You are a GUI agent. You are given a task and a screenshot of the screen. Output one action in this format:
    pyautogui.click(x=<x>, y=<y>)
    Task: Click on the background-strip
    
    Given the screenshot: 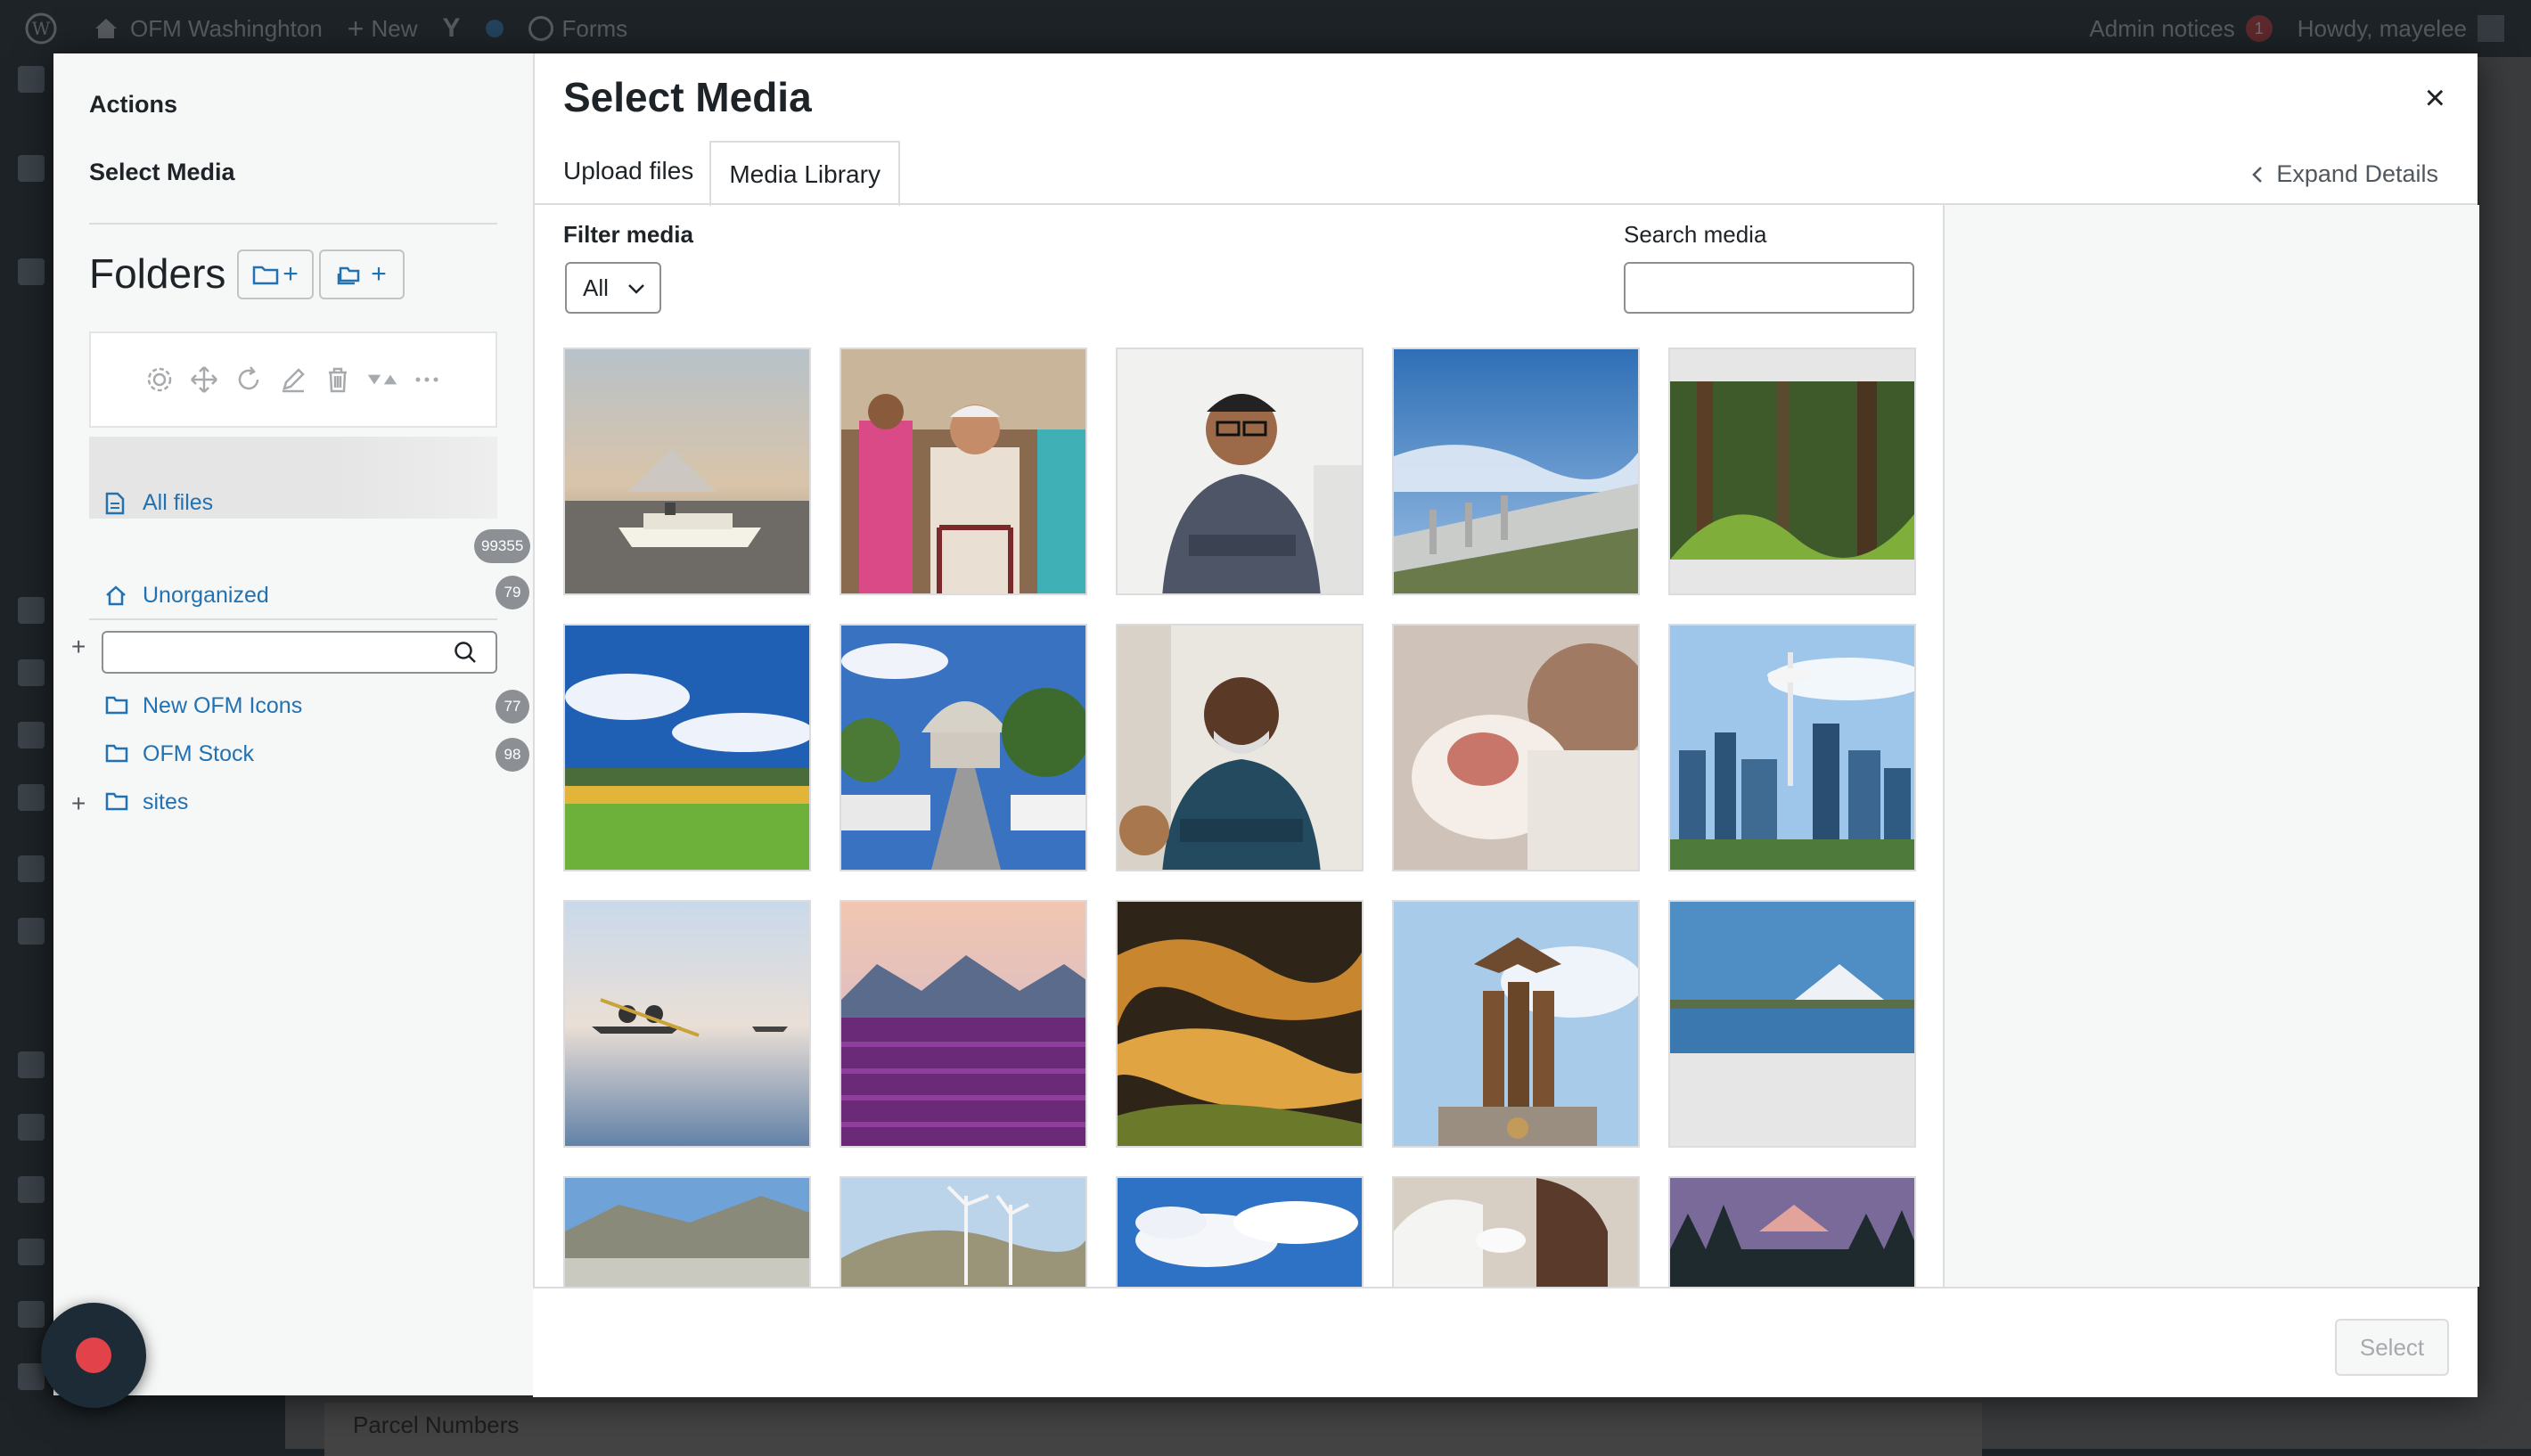 What is the action you would take?
    pyautogui.click(x=1153, y=1430)
    